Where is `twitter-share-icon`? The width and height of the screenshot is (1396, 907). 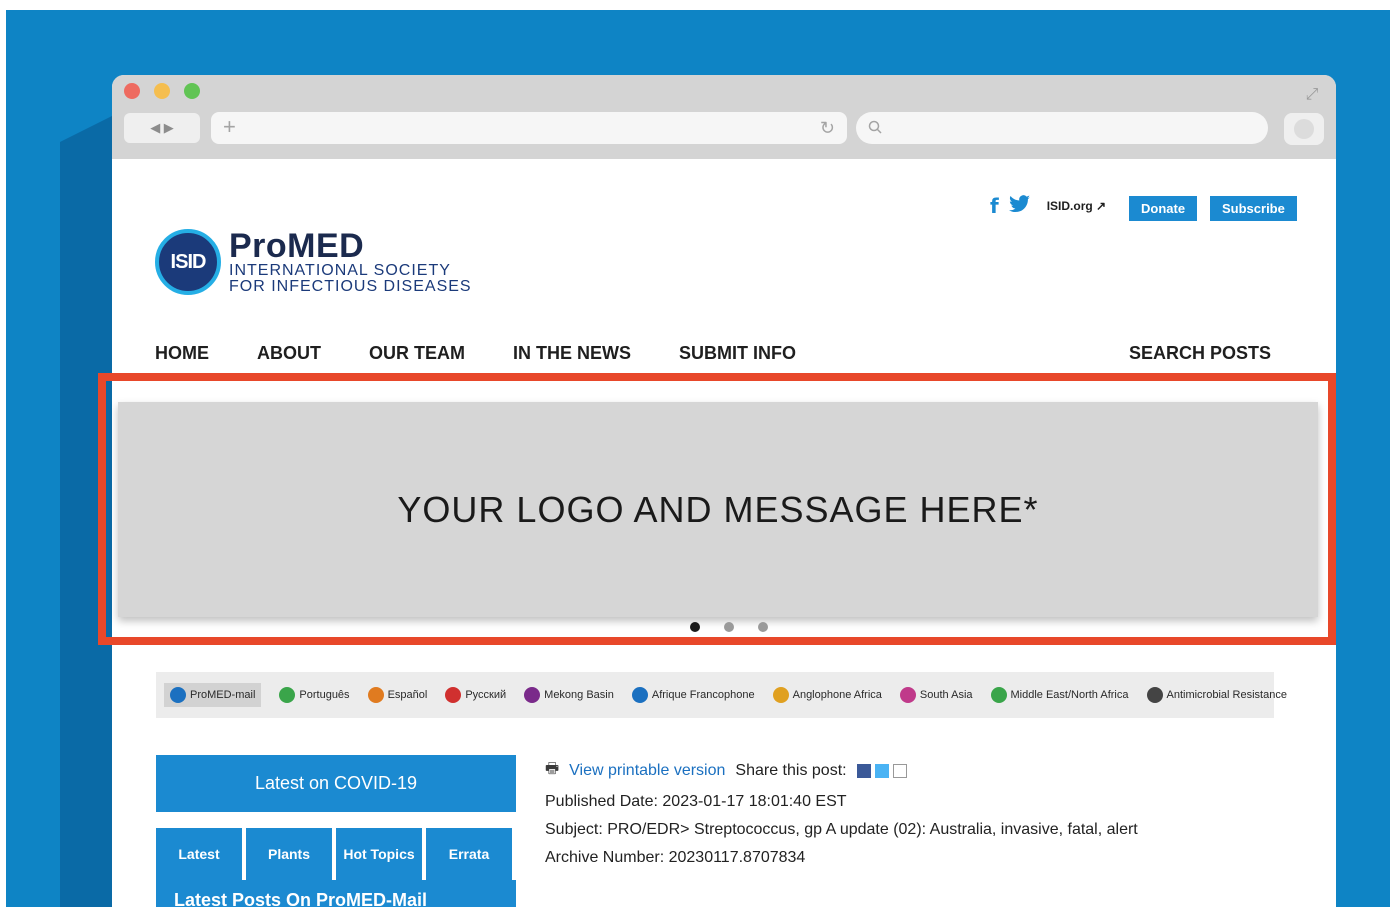 twitter-share-icon is located at coordinates (881, 770).